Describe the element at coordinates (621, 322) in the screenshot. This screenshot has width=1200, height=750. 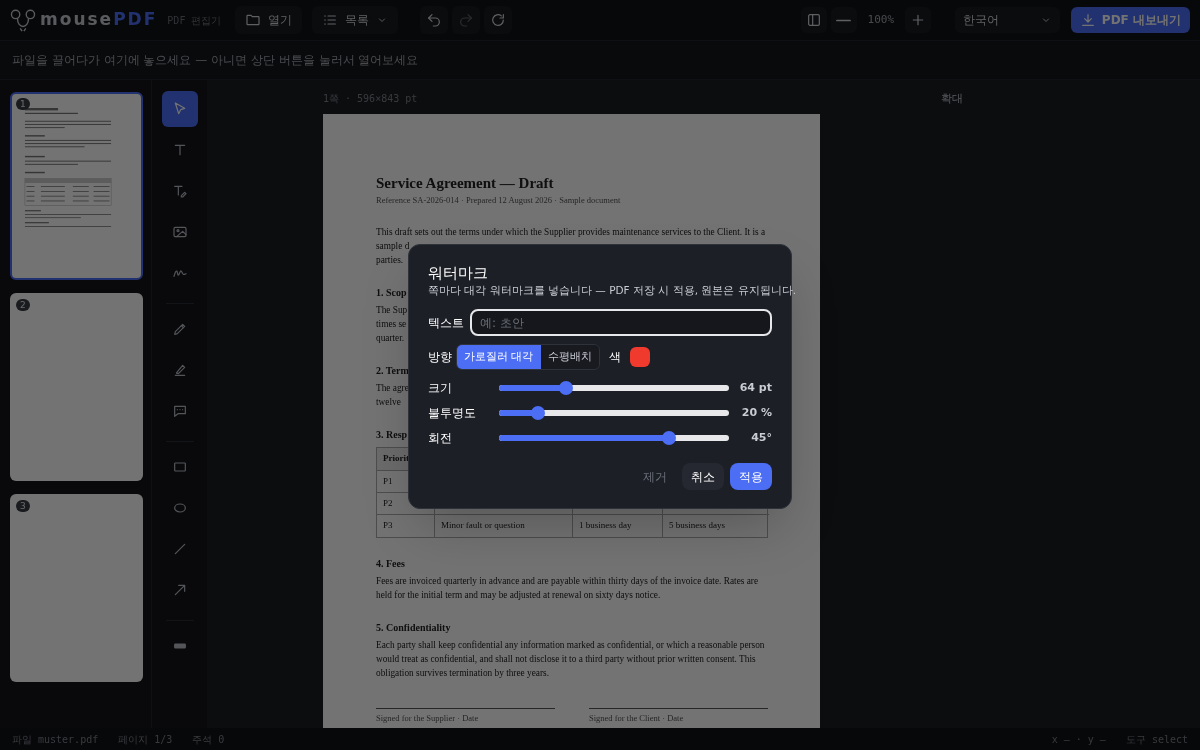
I see `watermark-text-field: 예: 초안` at that location.